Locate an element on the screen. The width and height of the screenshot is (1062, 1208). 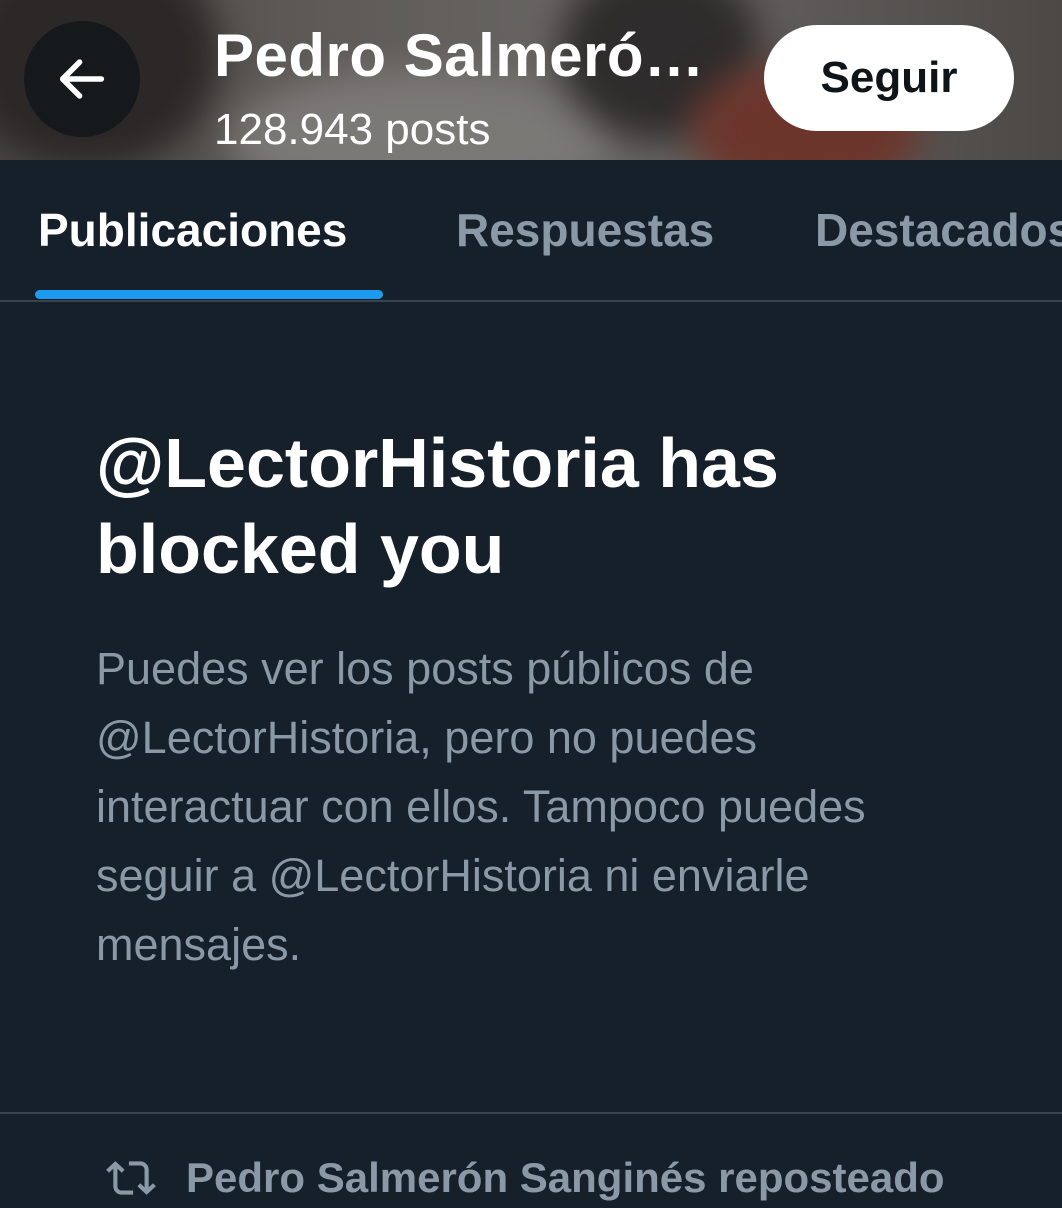
tab-publicaciones: Publicaciones is located at coordinates (192, 230).